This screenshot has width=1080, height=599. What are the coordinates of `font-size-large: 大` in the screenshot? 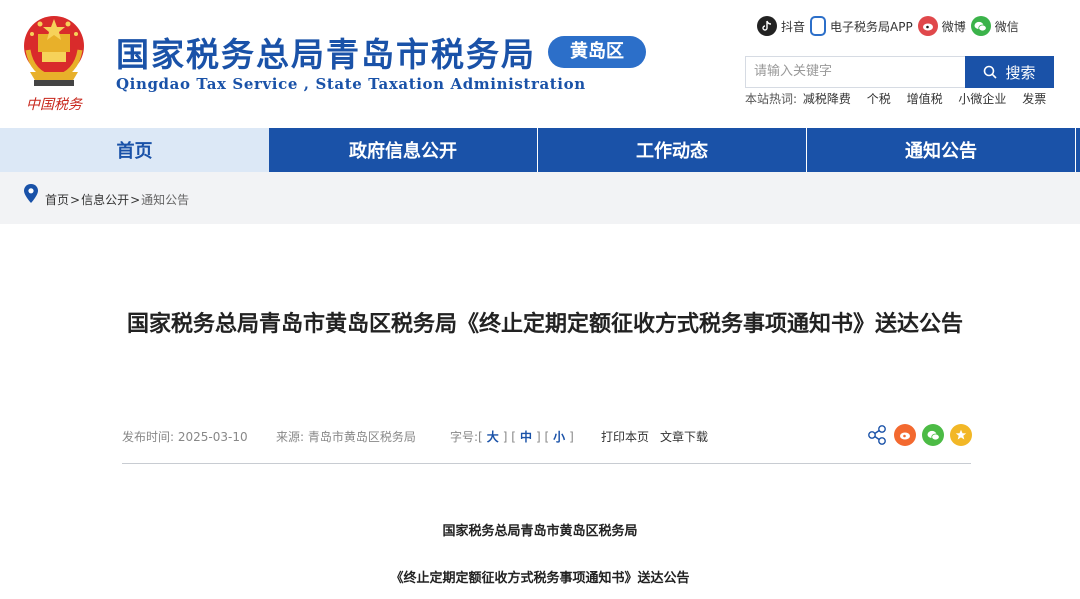 It's located at (493, 437).